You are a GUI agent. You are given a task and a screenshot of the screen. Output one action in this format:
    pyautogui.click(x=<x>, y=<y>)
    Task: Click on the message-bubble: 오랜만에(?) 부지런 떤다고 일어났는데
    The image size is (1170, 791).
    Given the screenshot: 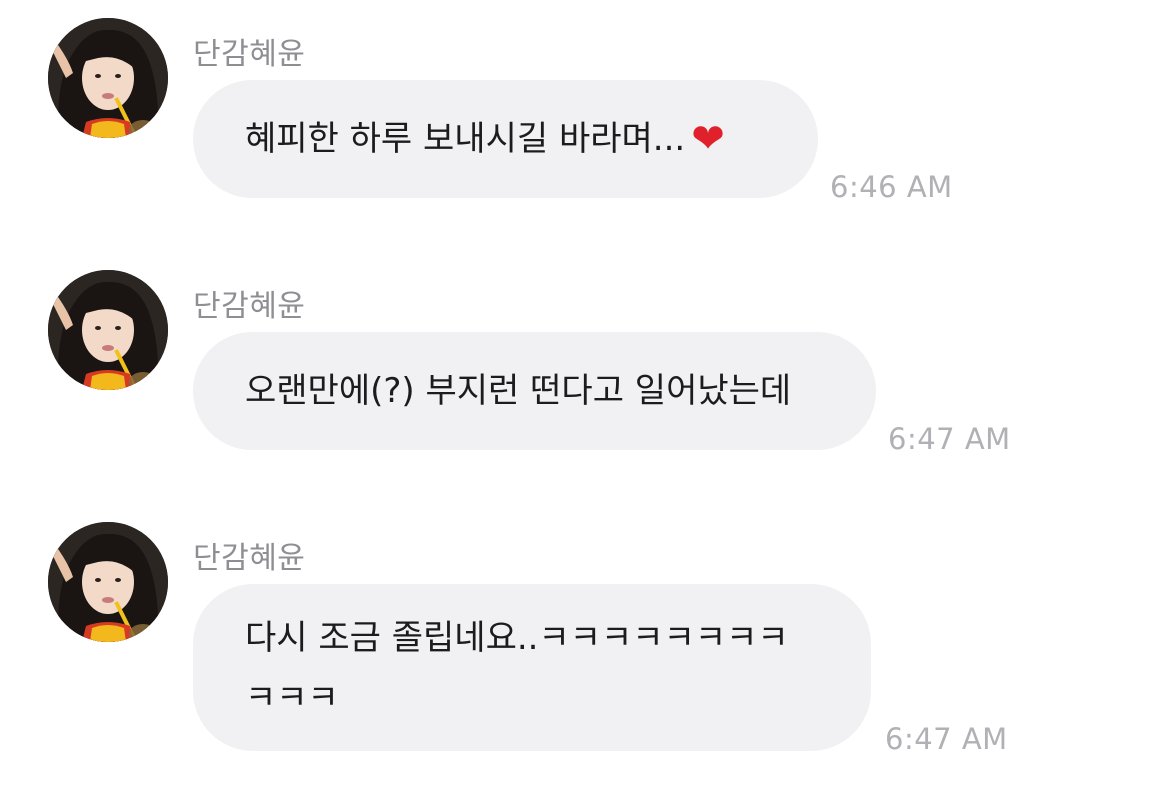 What is the action you would take?
    pyautogui.click(x=534, y=391)
    